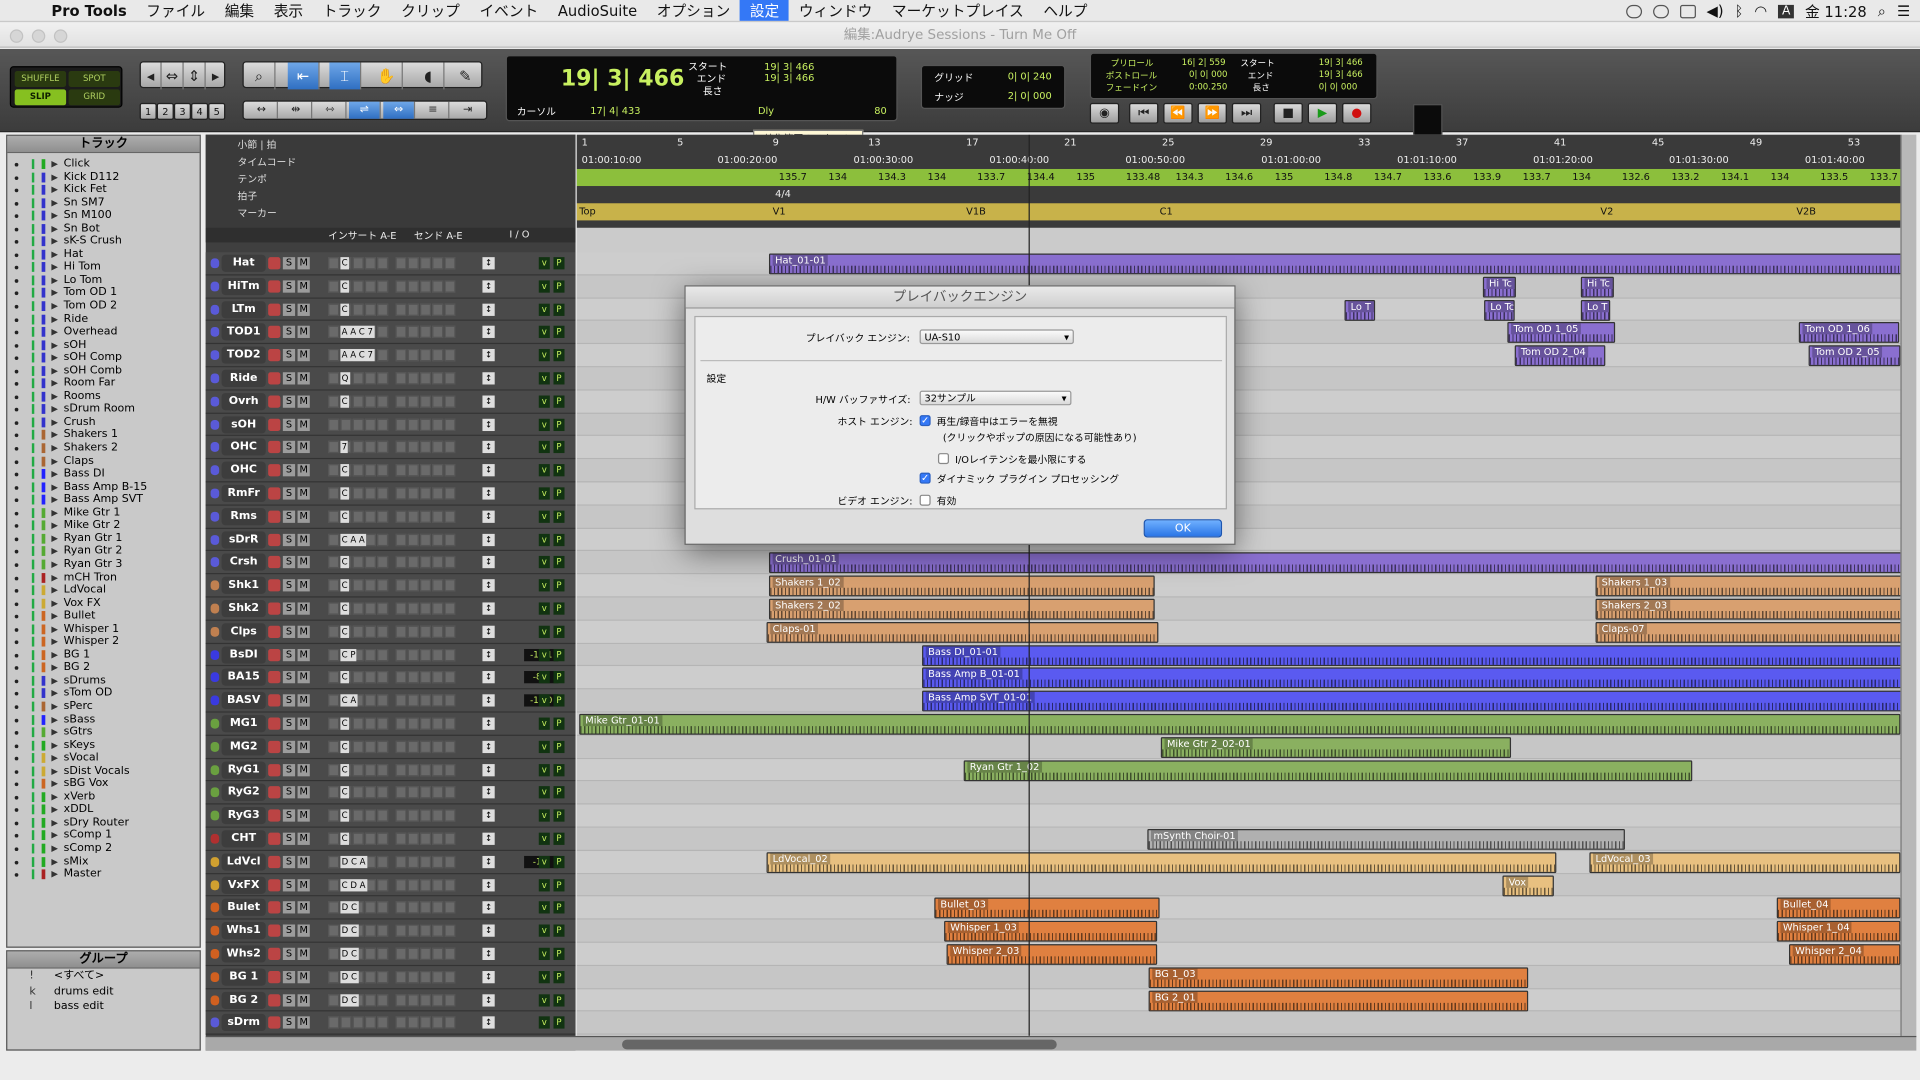 The image size is (1920, 1080). Describe the element at coordinates (99, 551) in the screenshot. I see `track-list-item: ▶ Ryan Gtr 2` at that location.